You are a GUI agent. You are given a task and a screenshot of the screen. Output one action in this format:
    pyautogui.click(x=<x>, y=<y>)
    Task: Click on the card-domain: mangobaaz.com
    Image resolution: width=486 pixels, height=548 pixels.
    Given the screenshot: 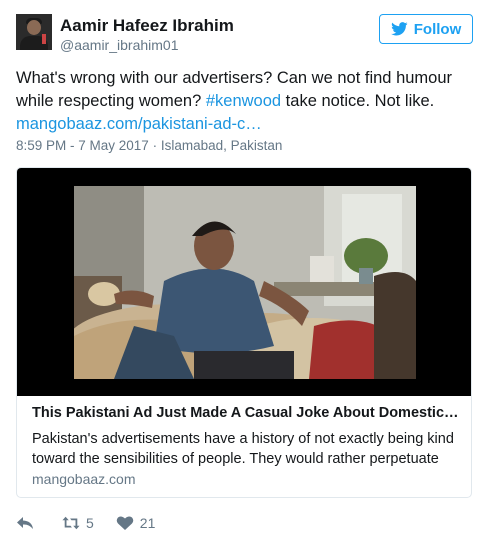 What is the action you would take?
    pyautogui.click(x=84, y=479)
    